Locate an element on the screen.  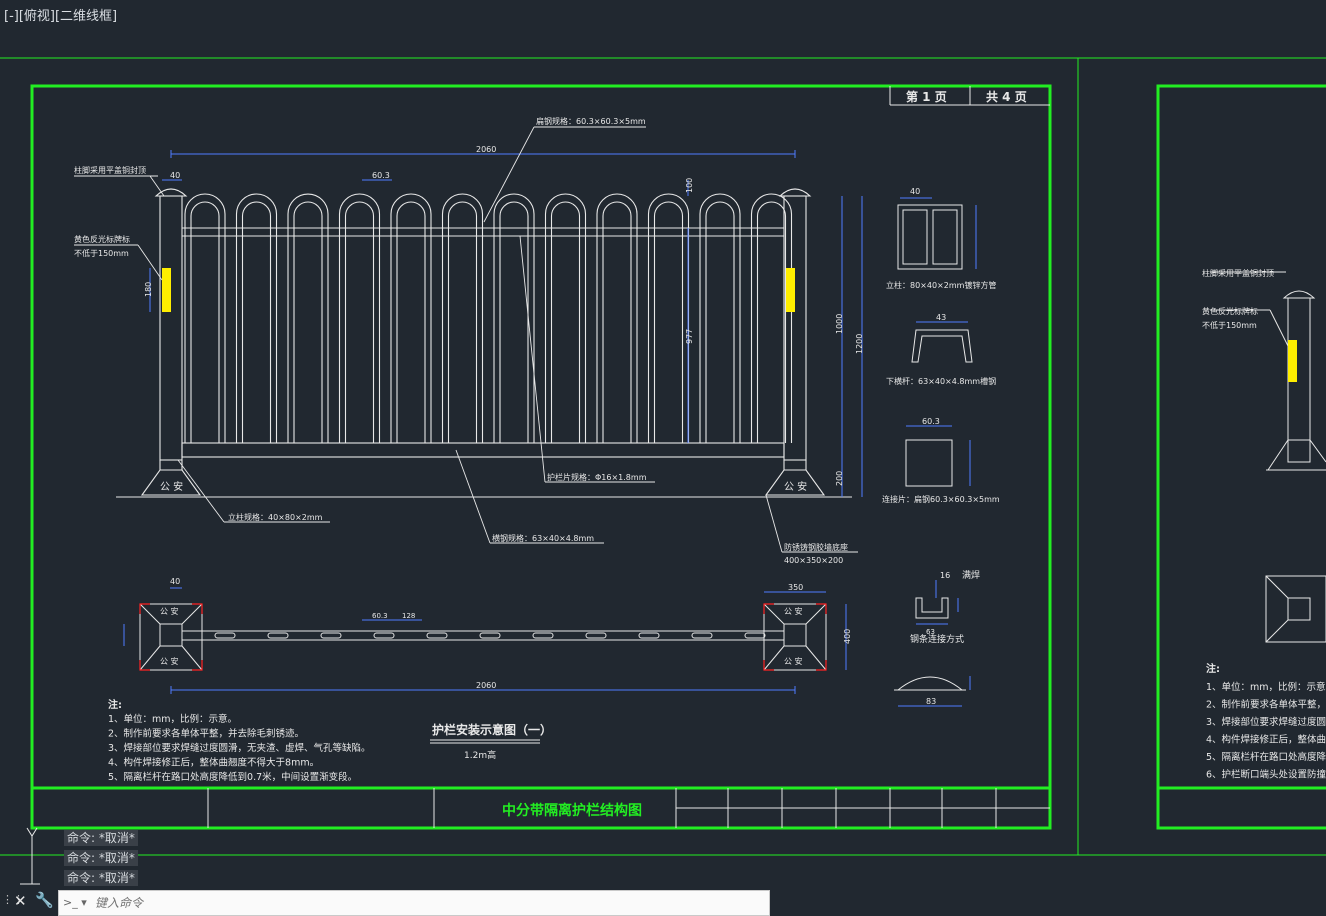
plan-base-left-top: 公 安 is located at coordinates (169, 611).